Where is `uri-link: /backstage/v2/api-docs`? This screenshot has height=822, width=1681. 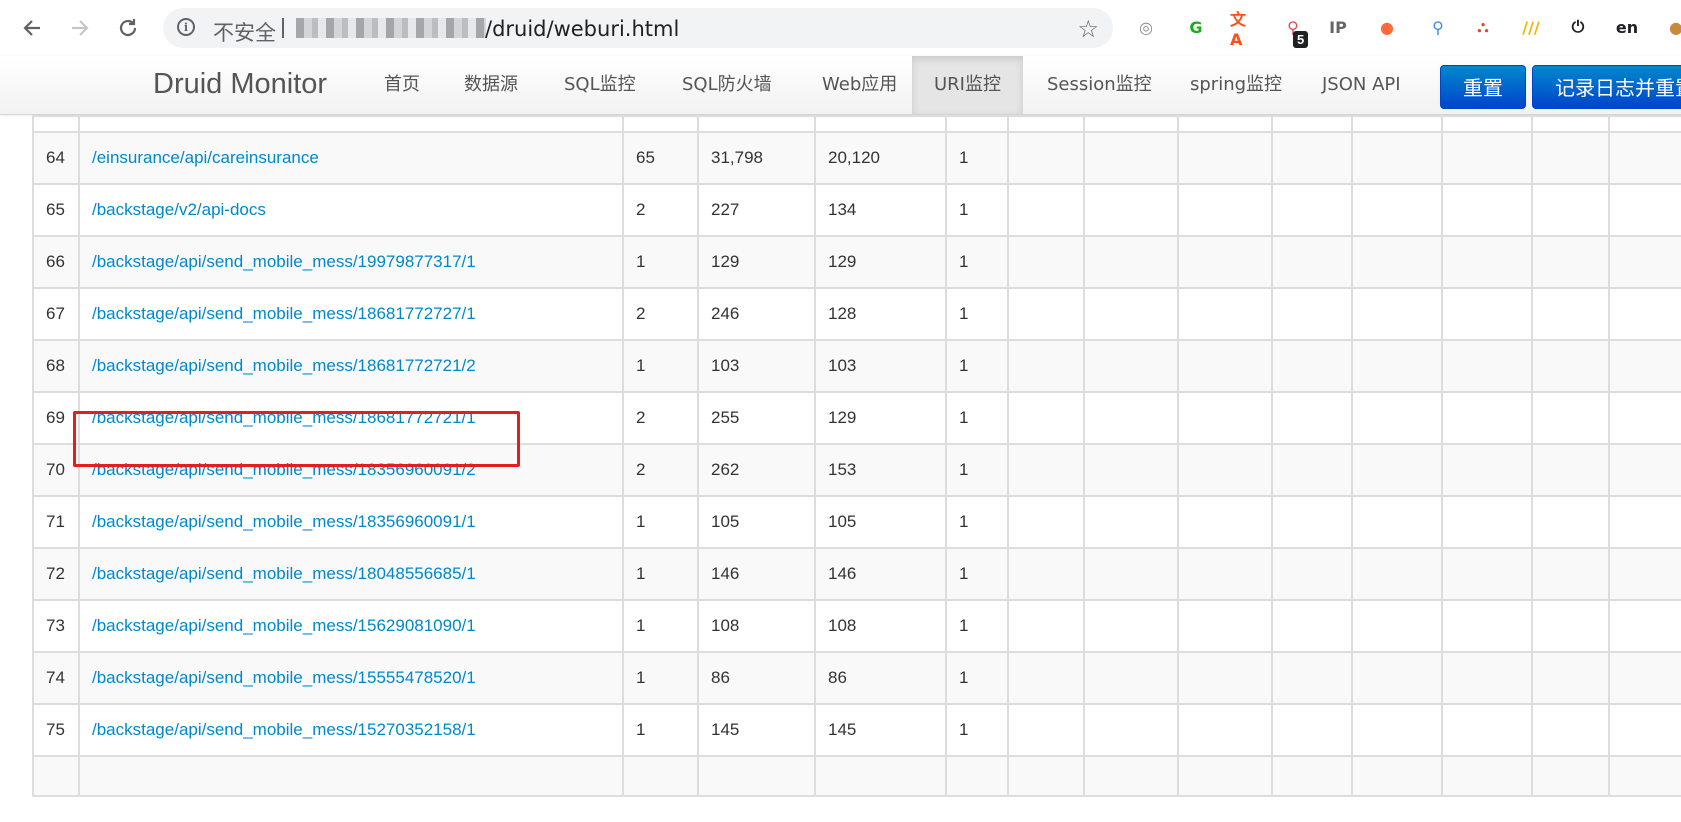 uri-link: /backstage/v2/api-docs is located at coordinates (179, 209).